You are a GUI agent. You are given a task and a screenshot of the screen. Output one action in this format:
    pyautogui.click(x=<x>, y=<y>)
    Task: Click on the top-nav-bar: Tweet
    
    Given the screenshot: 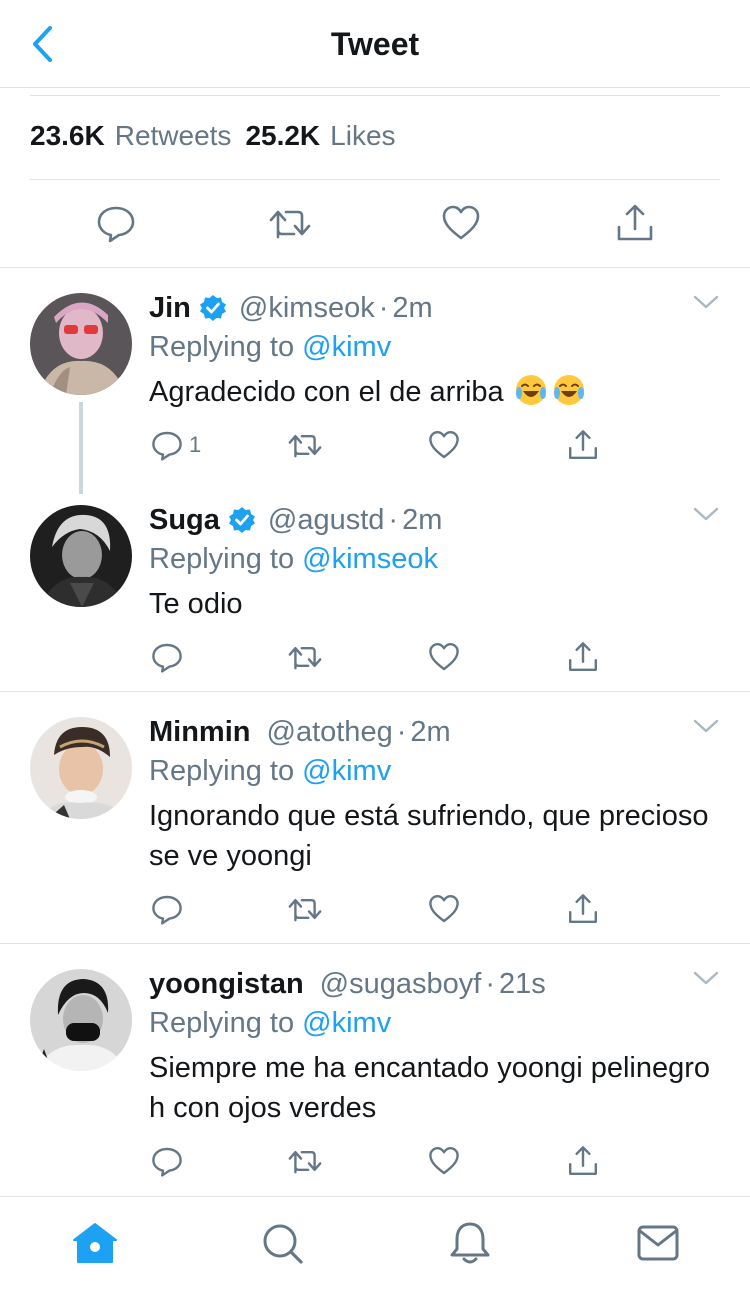 What is the action you would take?
    pyautogui.click(x=375, y=44)
    